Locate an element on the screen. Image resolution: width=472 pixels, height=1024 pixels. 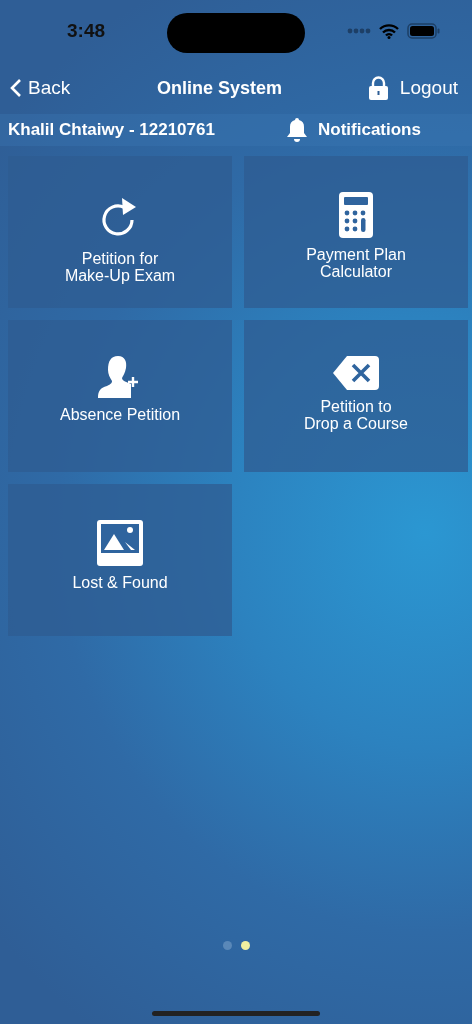
menu-tile: Petition to Drop a Course is located at coordinates (356, 396).